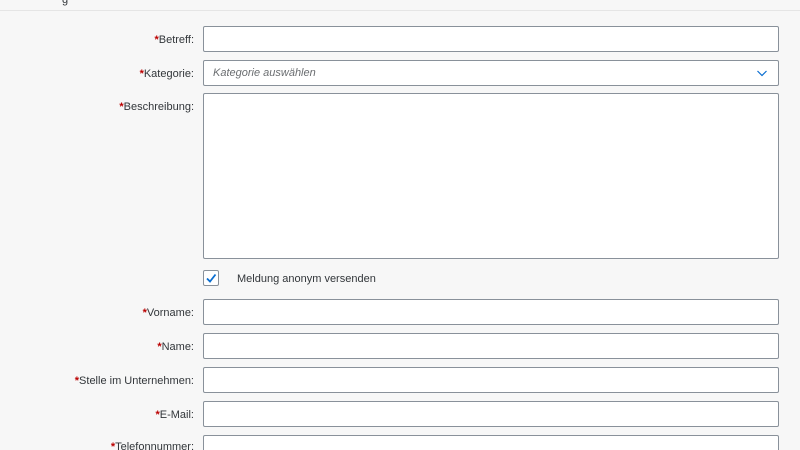  Describe the element at coordinates (175, 347) in the screenshot. I see `name-label: *Name:` at that location.